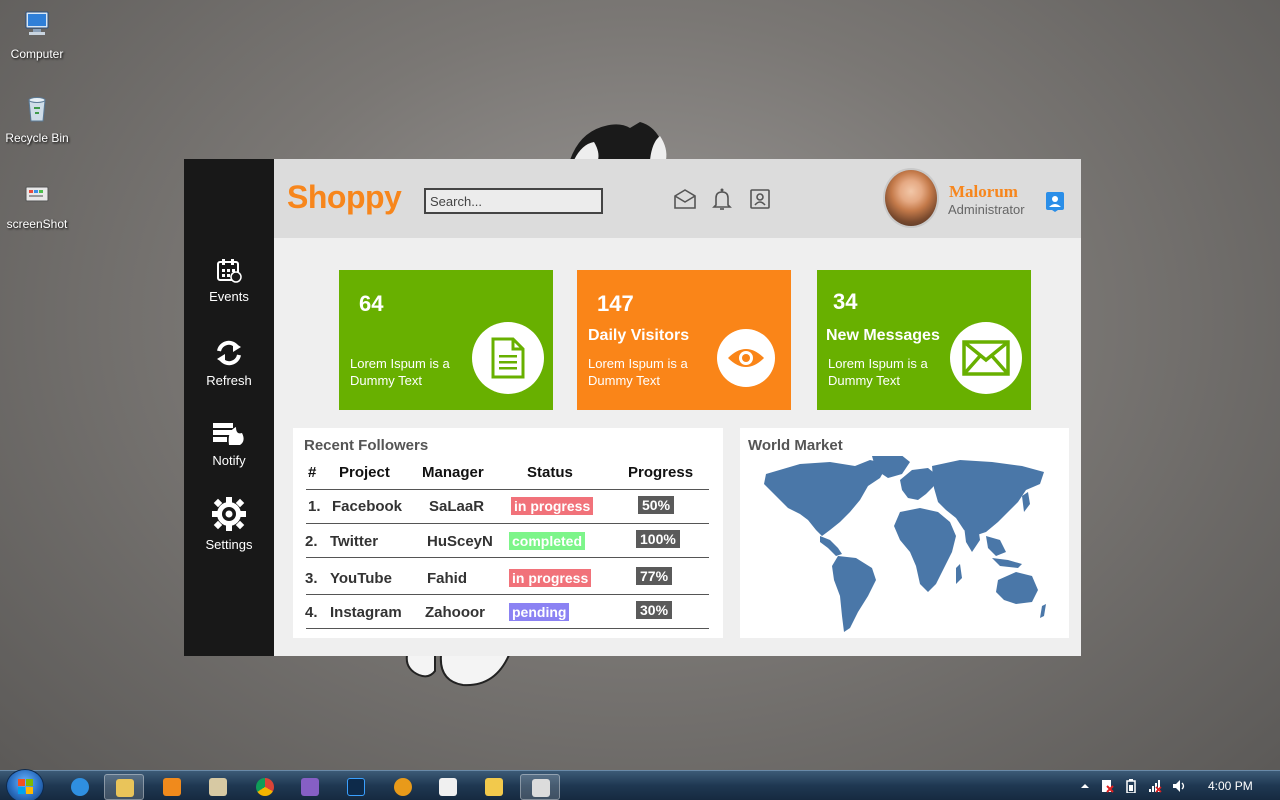 The height and width of the screenshot is (800, 1280). What do you see at coordinates (685, 199) in the screenshot?
I see `mail-icon` at bounding box center [685, 199].